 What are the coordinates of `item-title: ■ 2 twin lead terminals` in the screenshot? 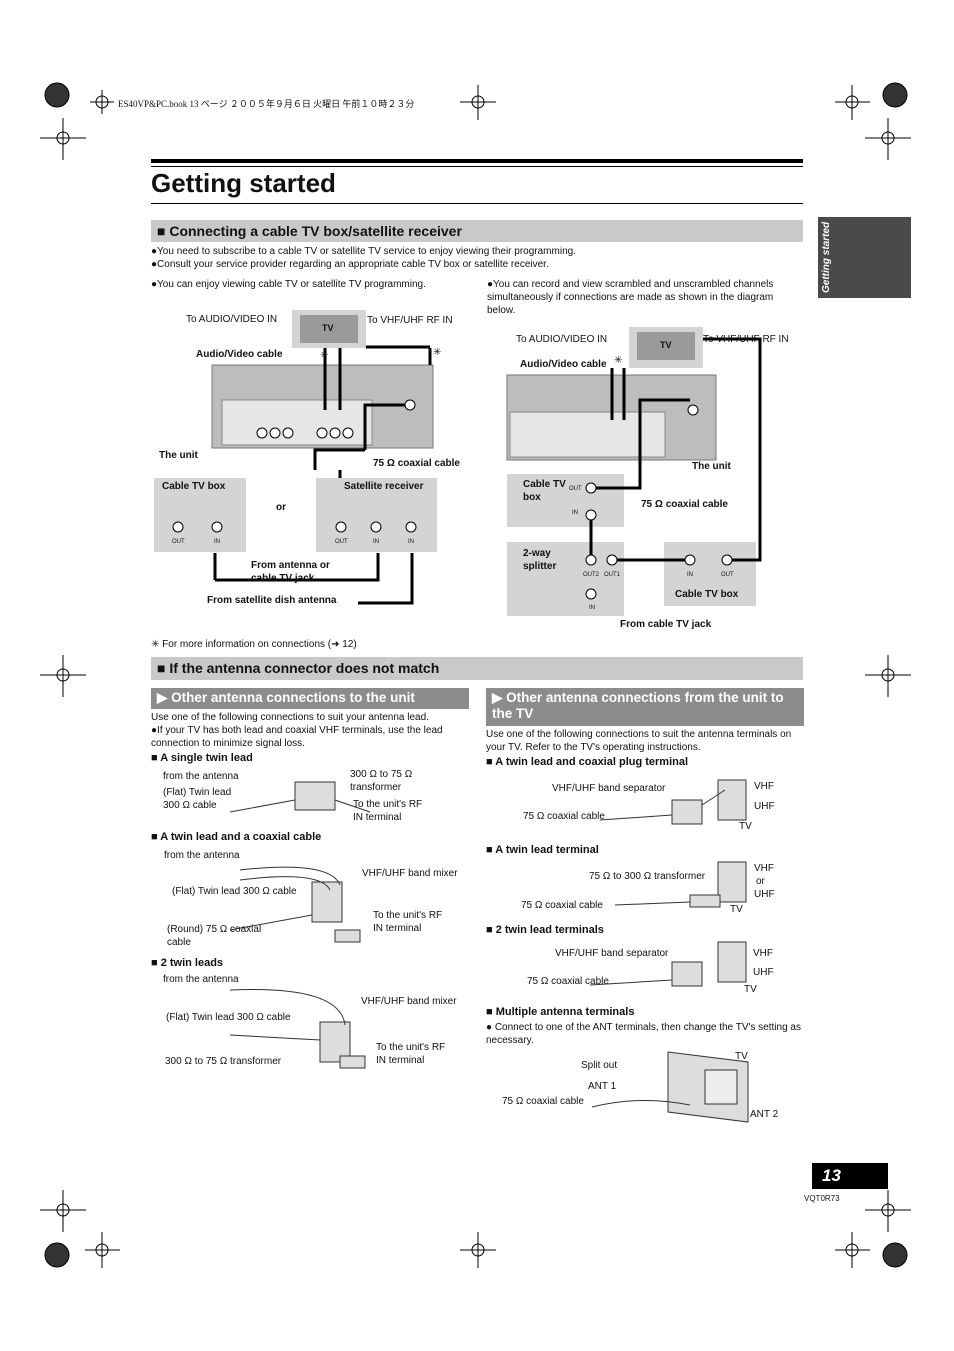 It's located at (545, 930).